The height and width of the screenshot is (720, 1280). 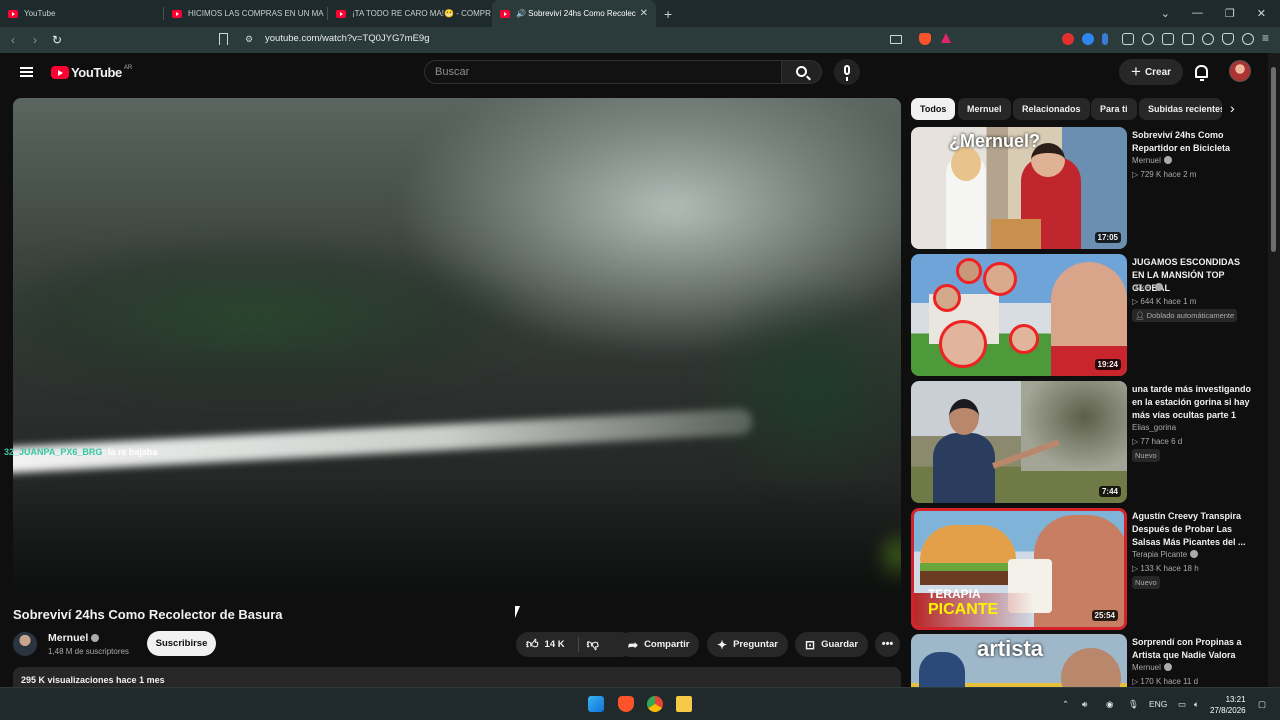 What do you see at coordinates (532, 644) in the screenshot?
I see `like-icon: 👍︎` at bounding box center [532, 644].